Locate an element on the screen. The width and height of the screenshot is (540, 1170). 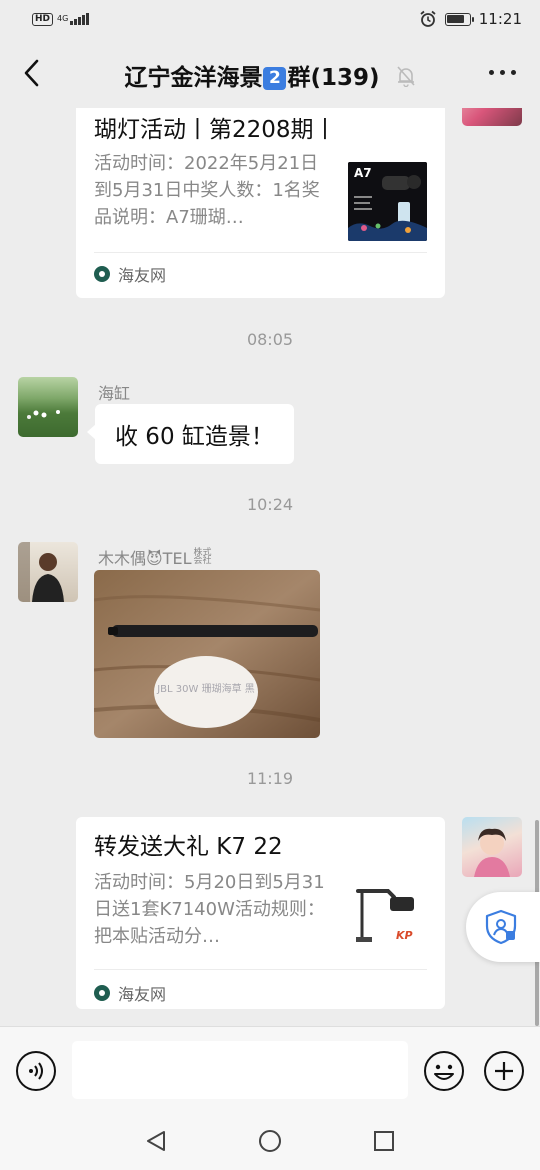
plus-icon is located at coordinates (504, 1071).